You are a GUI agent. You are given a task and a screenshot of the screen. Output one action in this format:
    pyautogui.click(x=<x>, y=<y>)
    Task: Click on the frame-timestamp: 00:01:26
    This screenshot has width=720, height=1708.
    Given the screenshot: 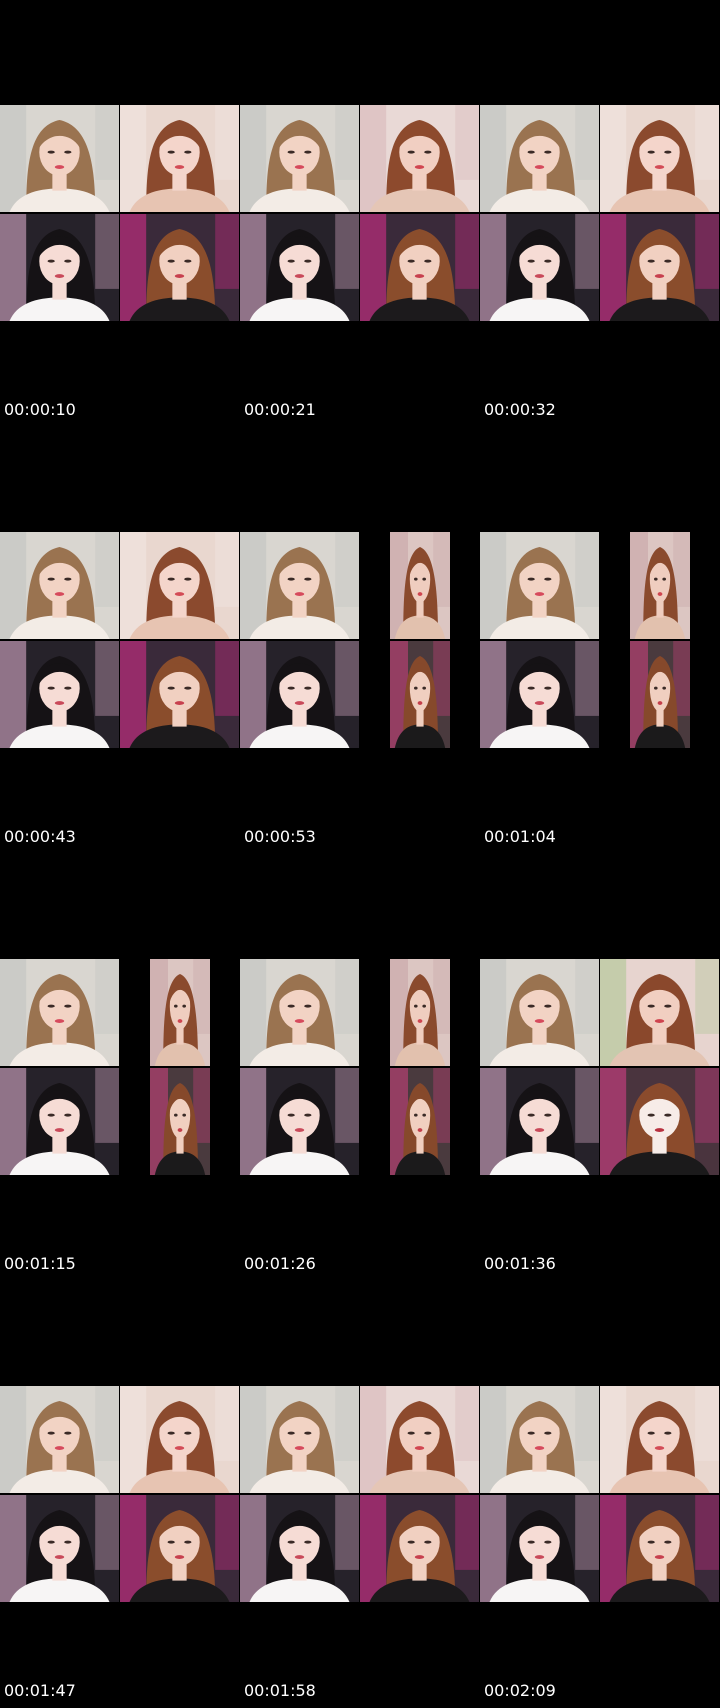 What is the action you would take?
    pyautogui.click(x=280, y=1263)
    